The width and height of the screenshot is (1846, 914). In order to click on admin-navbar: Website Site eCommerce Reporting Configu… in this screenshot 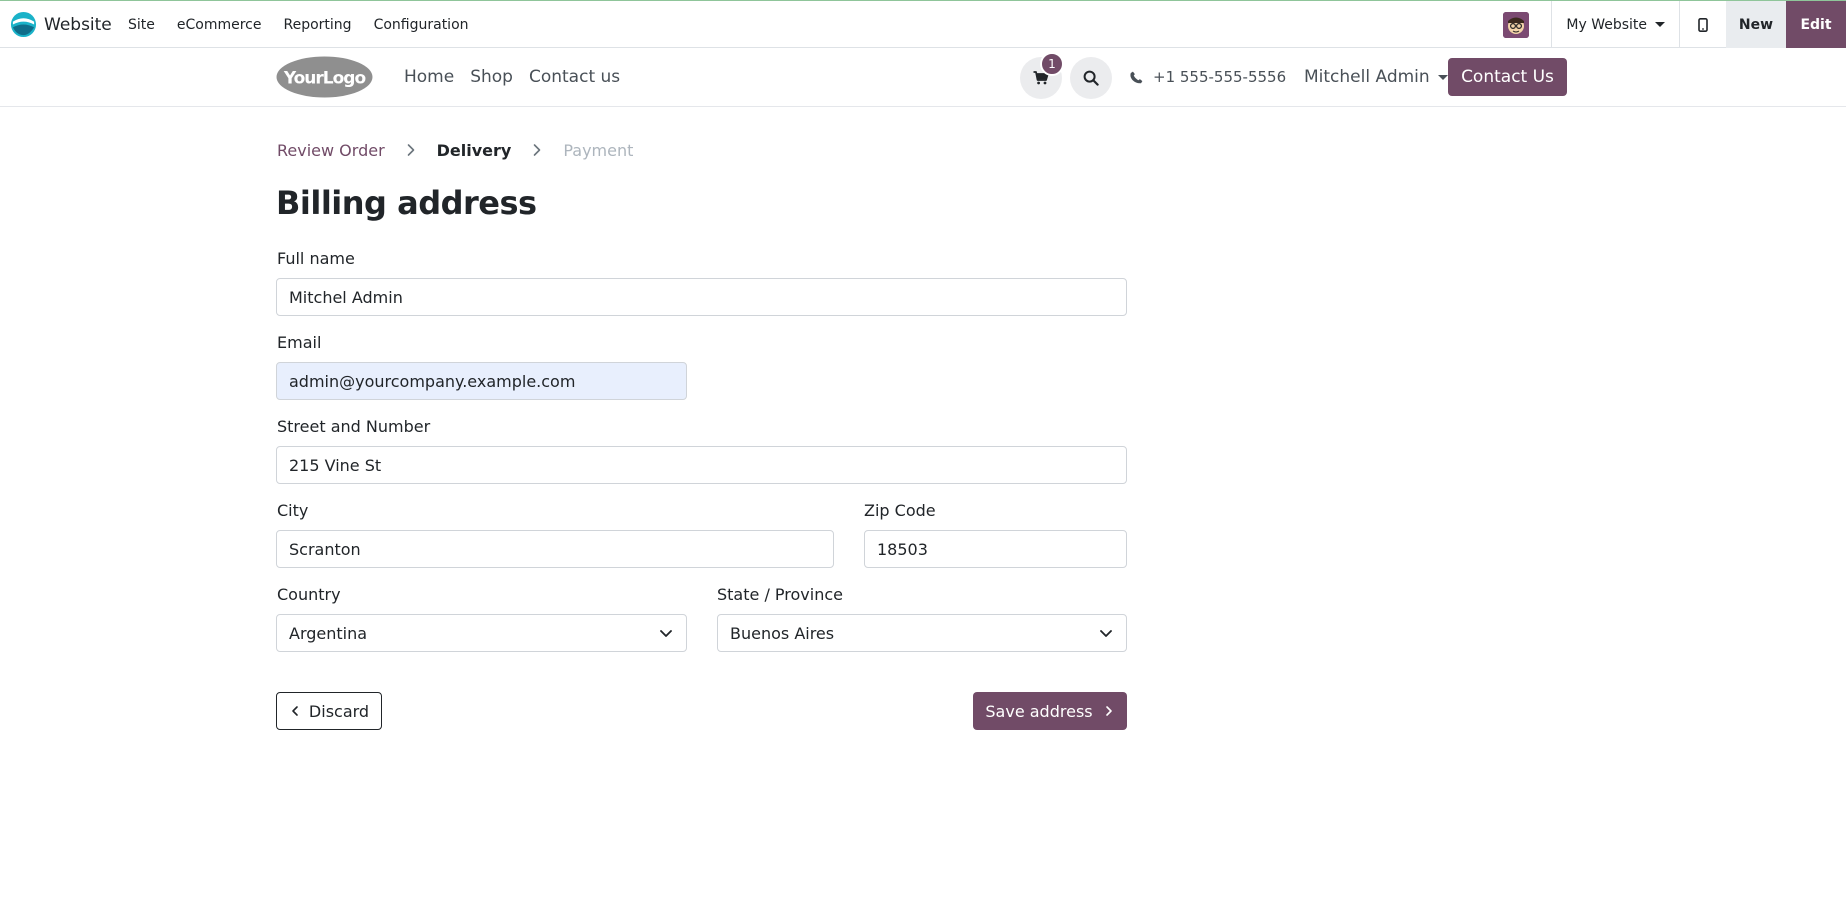, I will do `click(923, 24)`.